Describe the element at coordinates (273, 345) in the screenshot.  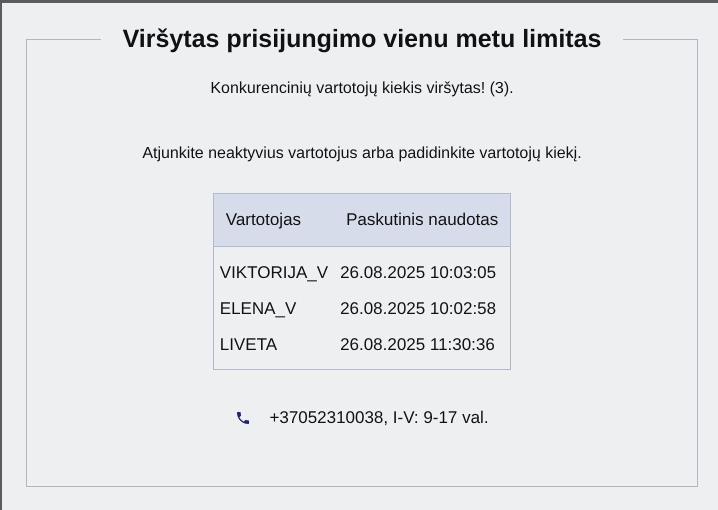
I see `table-cell: LIVETA` at that location.